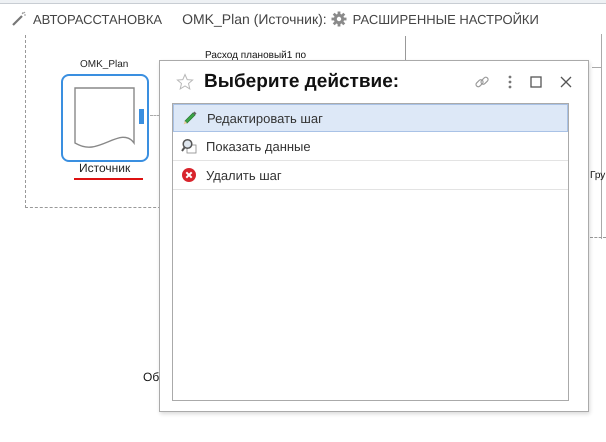  I want to click on node-title: OMK_Plan, so click(104, 64).